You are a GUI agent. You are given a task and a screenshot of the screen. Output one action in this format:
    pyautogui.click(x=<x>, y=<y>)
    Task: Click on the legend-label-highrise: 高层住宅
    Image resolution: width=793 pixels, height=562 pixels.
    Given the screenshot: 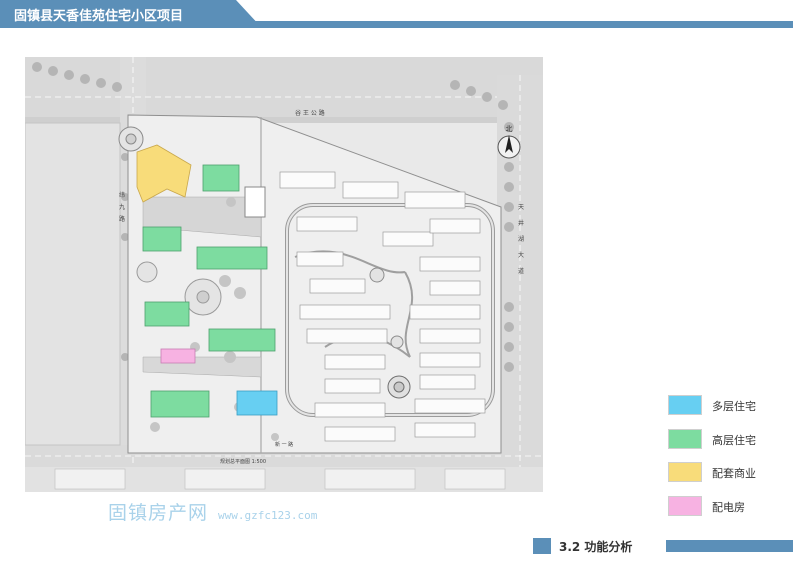 What is the action you would take?
    pyautogui.click(x=734, y=440)
    